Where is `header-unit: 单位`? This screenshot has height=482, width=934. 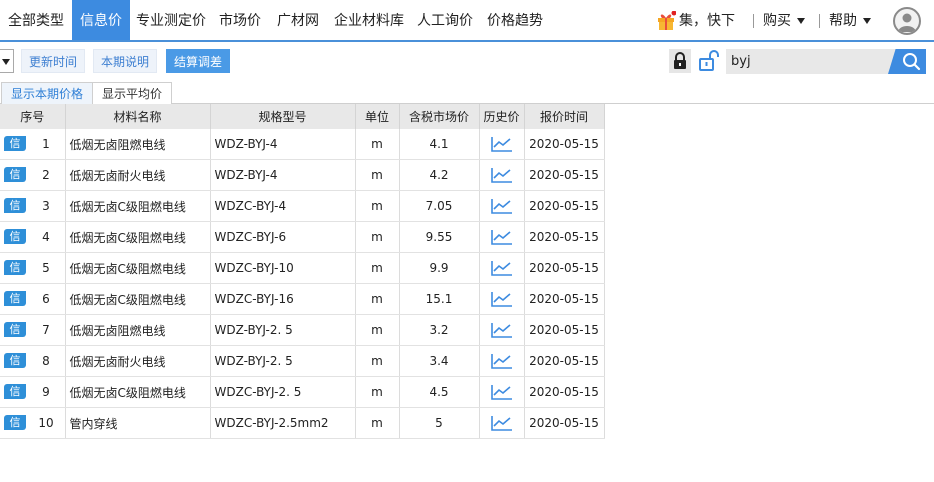
header-unit: 单位 is located at coordinates (377, 116).